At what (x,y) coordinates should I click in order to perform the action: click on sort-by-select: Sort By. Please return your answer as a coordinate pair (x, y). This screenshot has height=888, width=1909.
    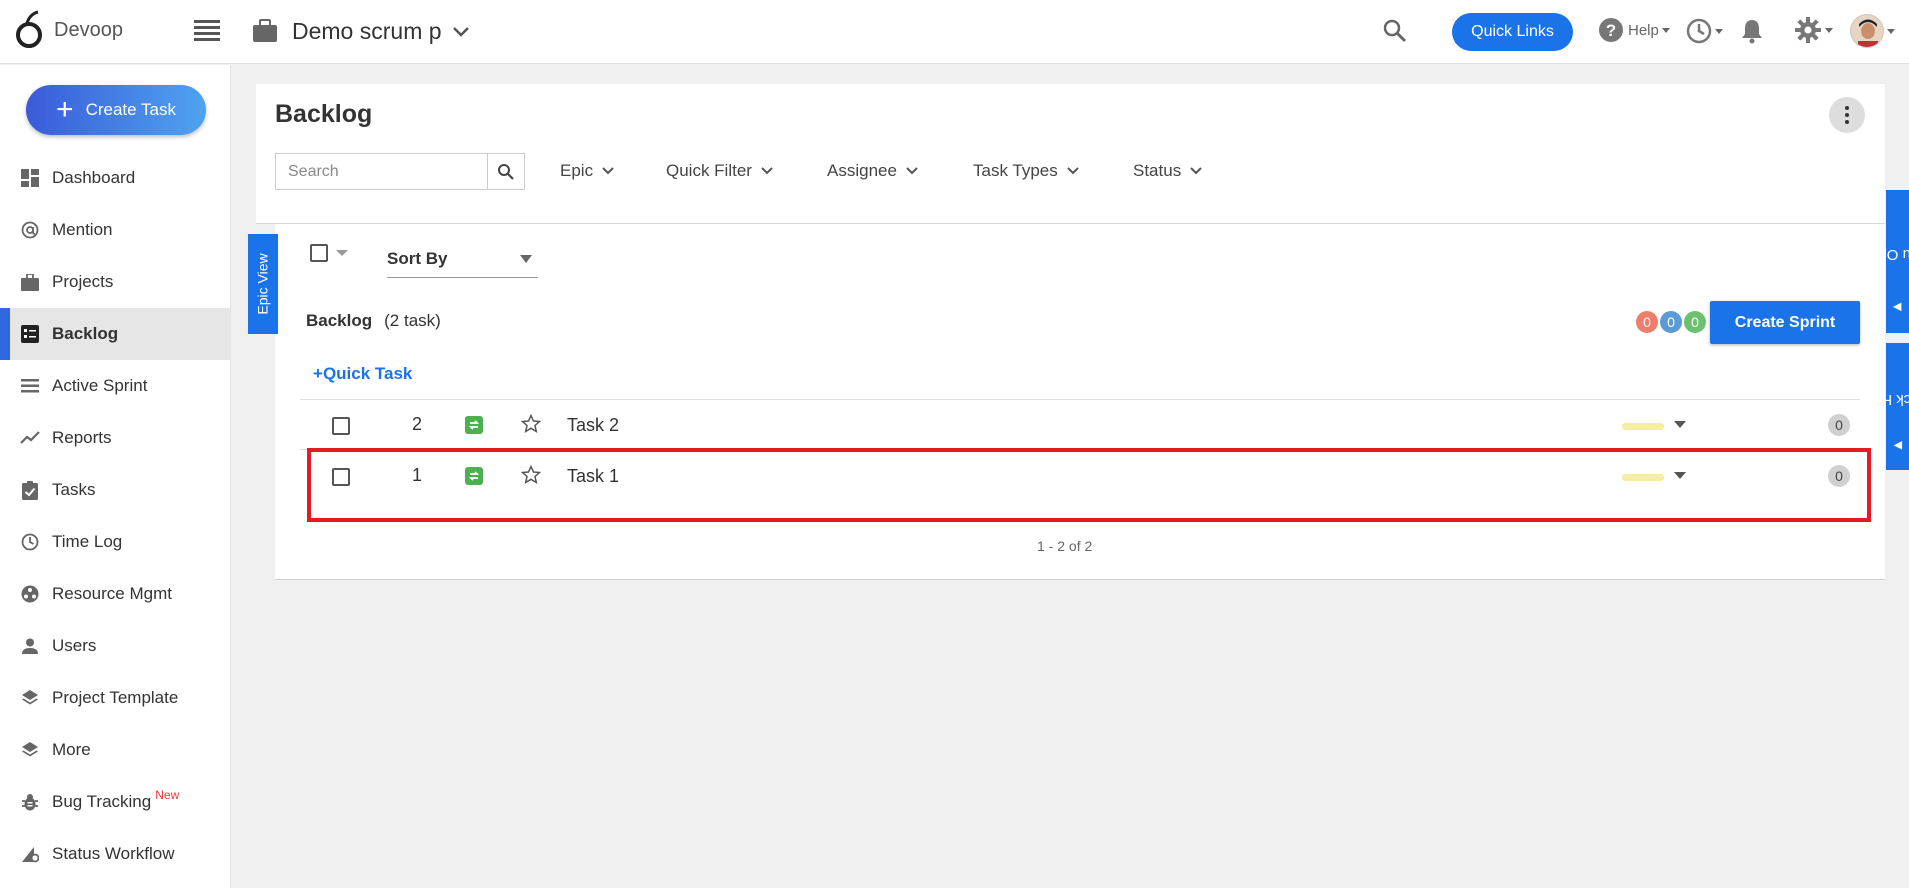
    Looking at the image, I should click on (462, 259).